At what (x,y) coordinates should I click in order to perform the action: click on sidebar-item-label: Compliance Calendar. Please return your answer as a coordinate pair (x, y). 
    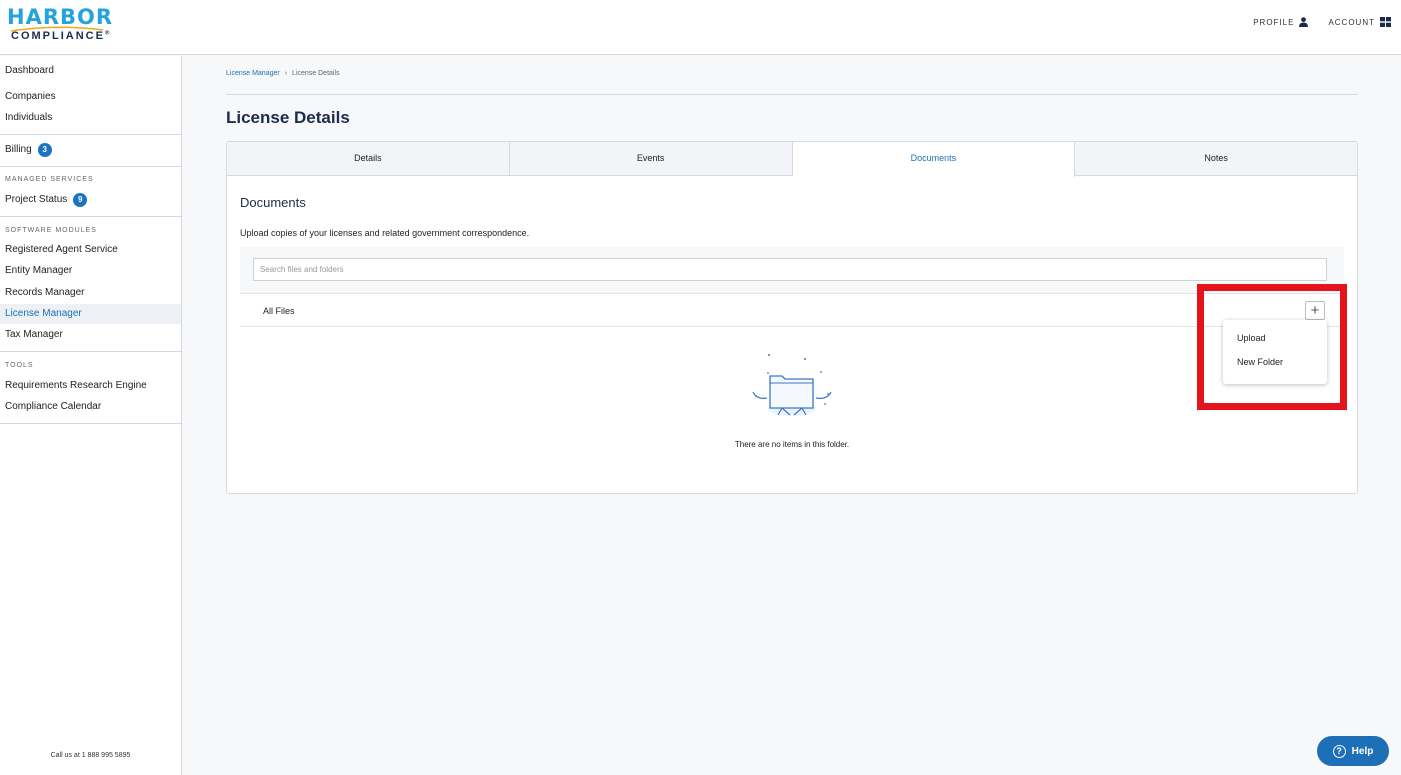
    Looking at the image, I should click on (53, 406).